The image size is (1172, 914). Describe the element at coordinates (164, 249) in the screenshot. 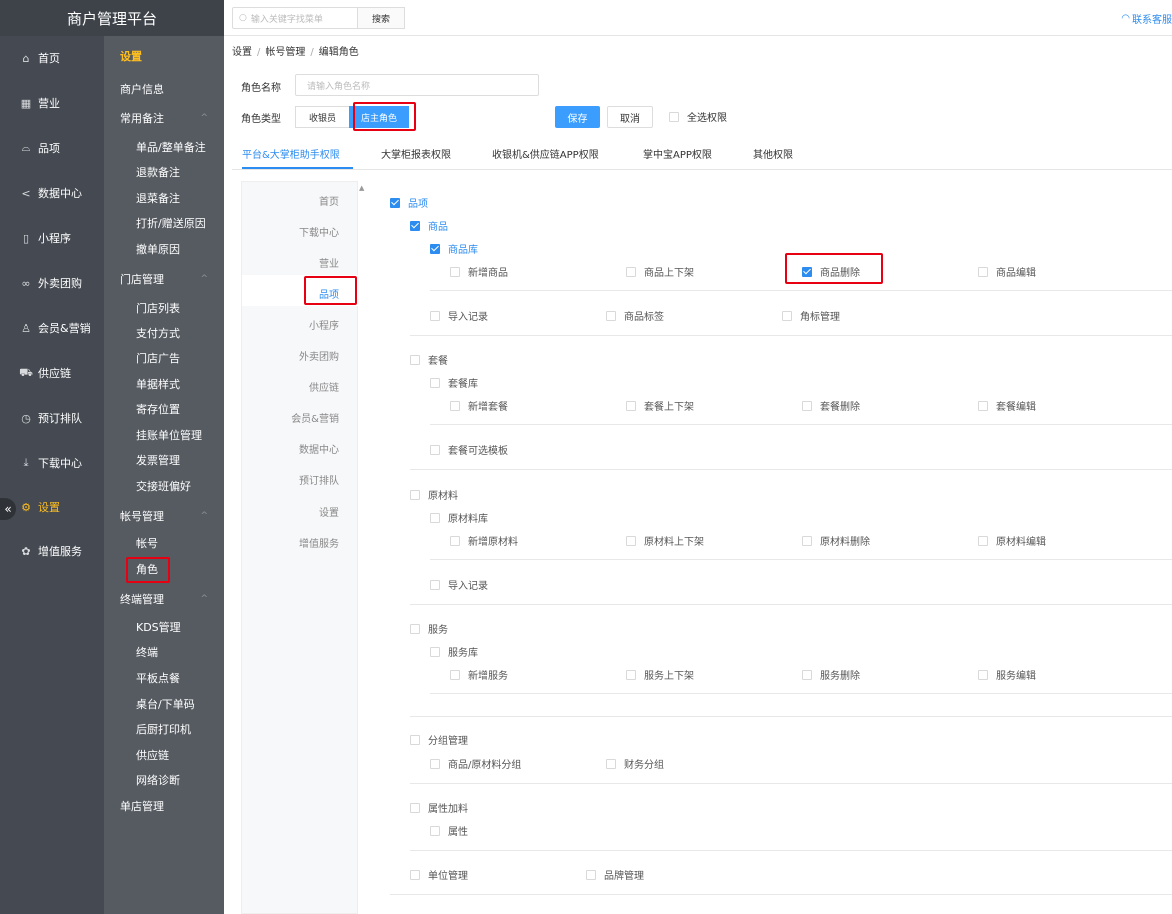

I see `submenu-item-6: 撤单原因` at that location.